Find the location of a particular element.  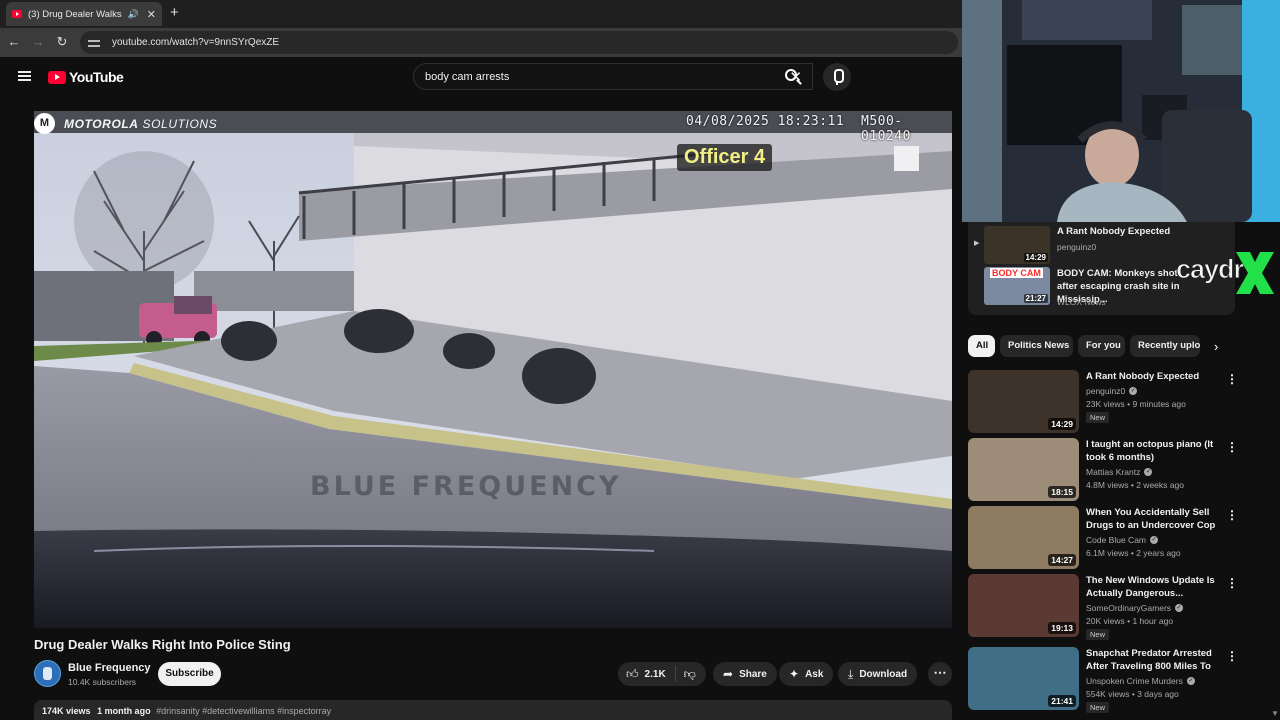

video-meta: 554K views • 3 days ago is located at coordinates (1132, 694).